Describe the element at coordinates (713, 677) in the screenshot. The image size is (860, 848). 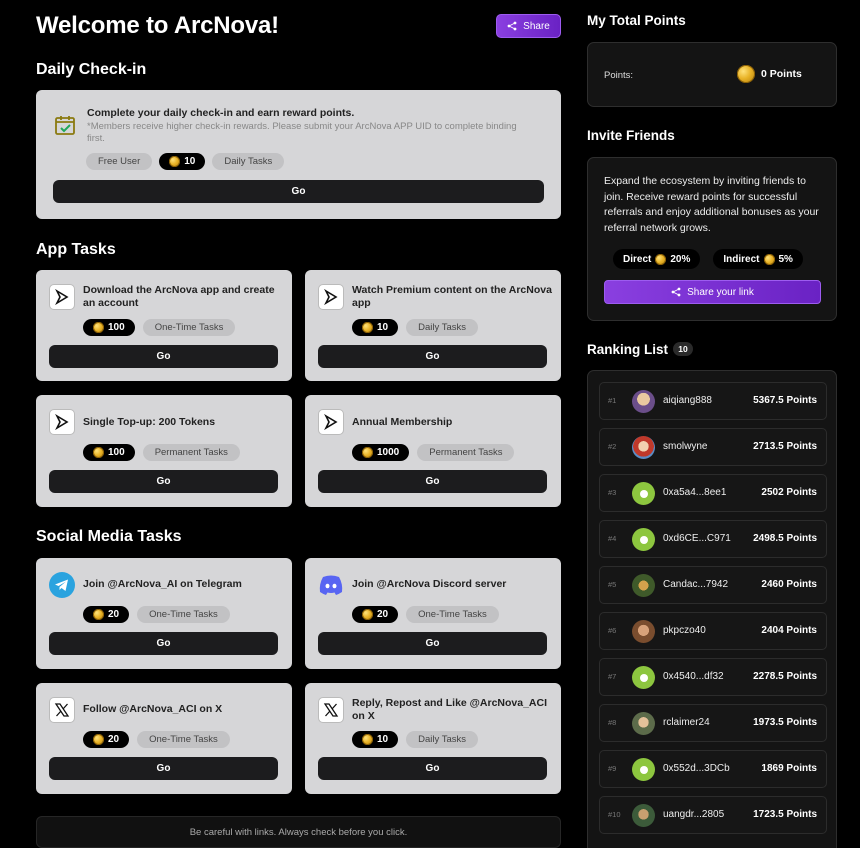
I see `ranking-row: #7 0x4540...df32 2278.5 Points` at that location.